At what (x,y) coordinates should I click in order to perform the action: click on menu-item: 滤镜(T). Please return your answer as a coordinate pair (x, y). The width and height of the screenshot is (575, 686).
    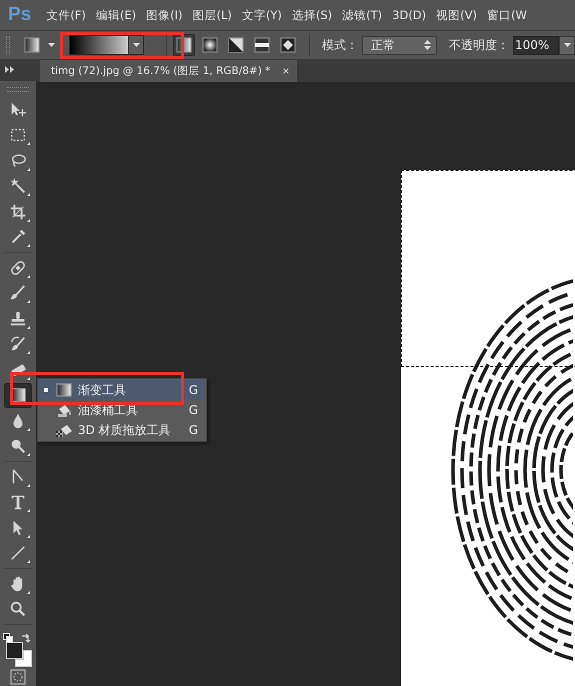
    Looking at the image, I should click on (362, 15).